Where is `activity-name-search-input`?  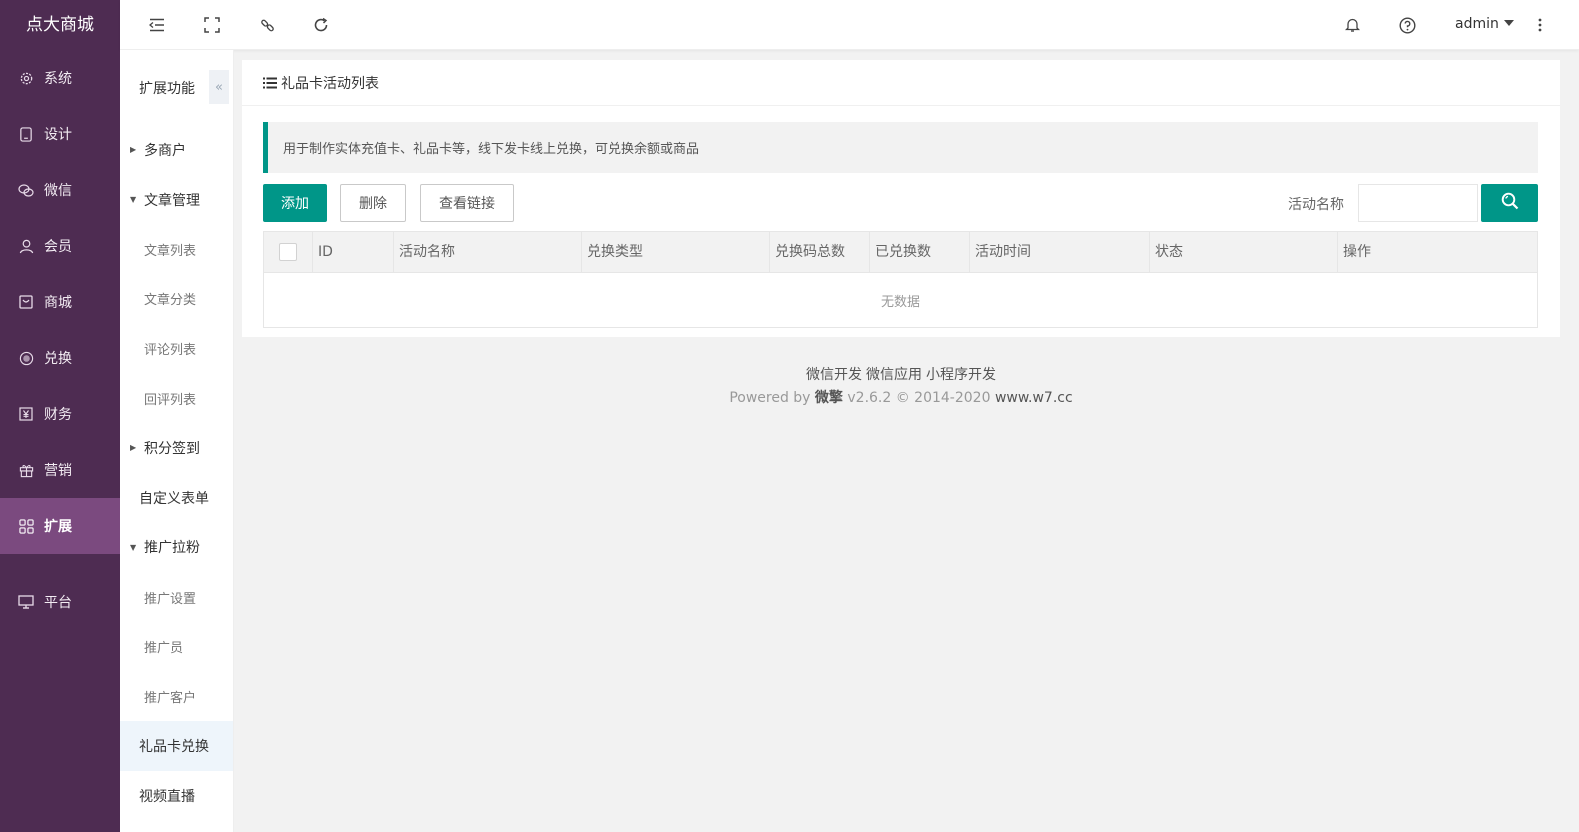 activity-name-search-input is located at coordinates (1418, 203).